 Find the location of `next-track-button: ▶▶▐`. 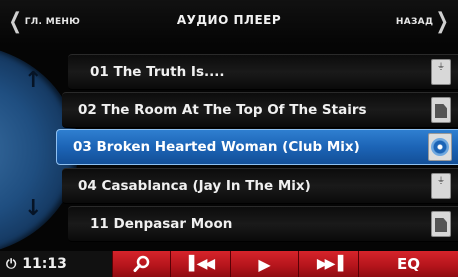

next-track-button: ▶▶▐ is located at coordinates (328, 264).